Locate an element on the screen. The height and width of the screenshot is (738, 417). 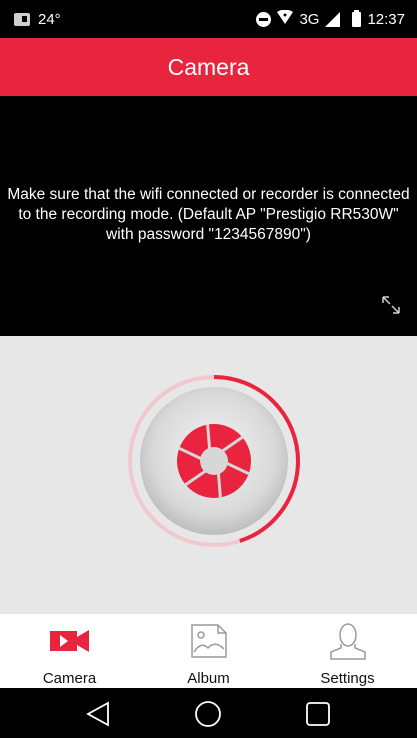
image-icon is located at coordinates (208, 641).